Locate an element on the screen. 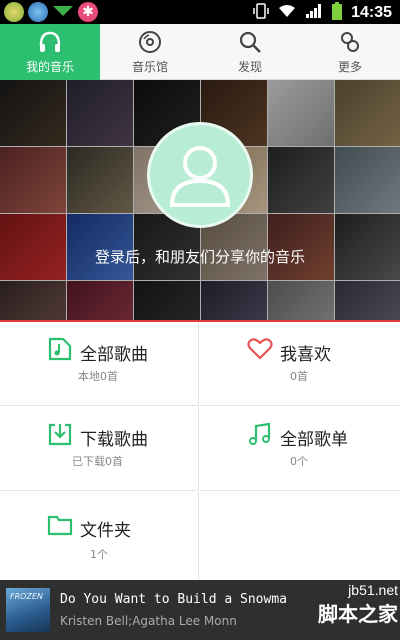  cell-subtitle: 0首 is located at coordinates (299, 376).